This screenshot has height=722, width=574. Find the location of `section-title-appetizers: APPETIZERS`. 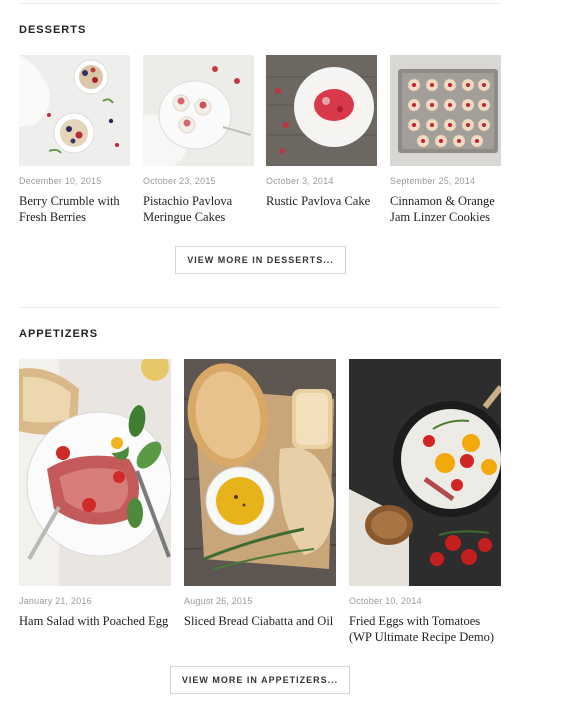

section-title-appetizers: APPETIZERS is located at coordinates (58, 334).